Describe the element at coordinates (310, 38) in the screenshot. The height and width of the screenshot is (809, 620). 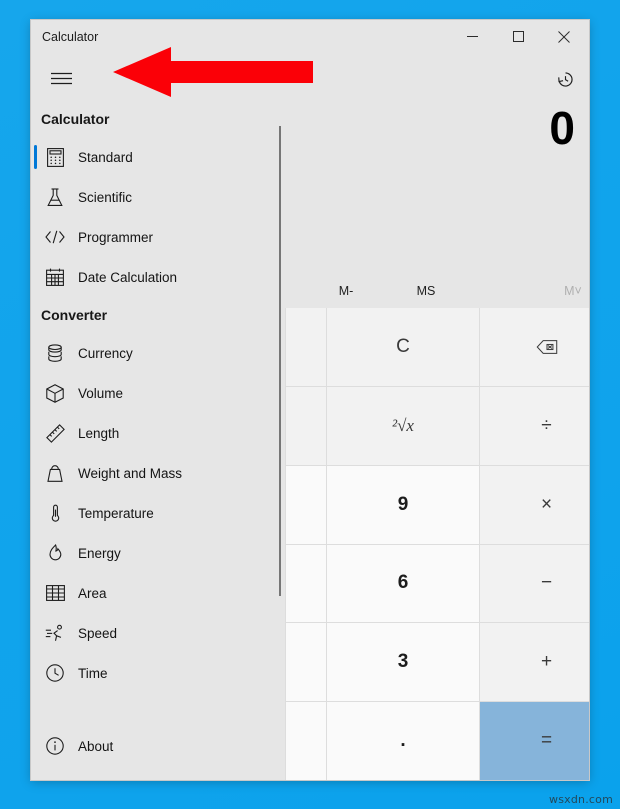
I see `title-bar: Calculator` at that location.